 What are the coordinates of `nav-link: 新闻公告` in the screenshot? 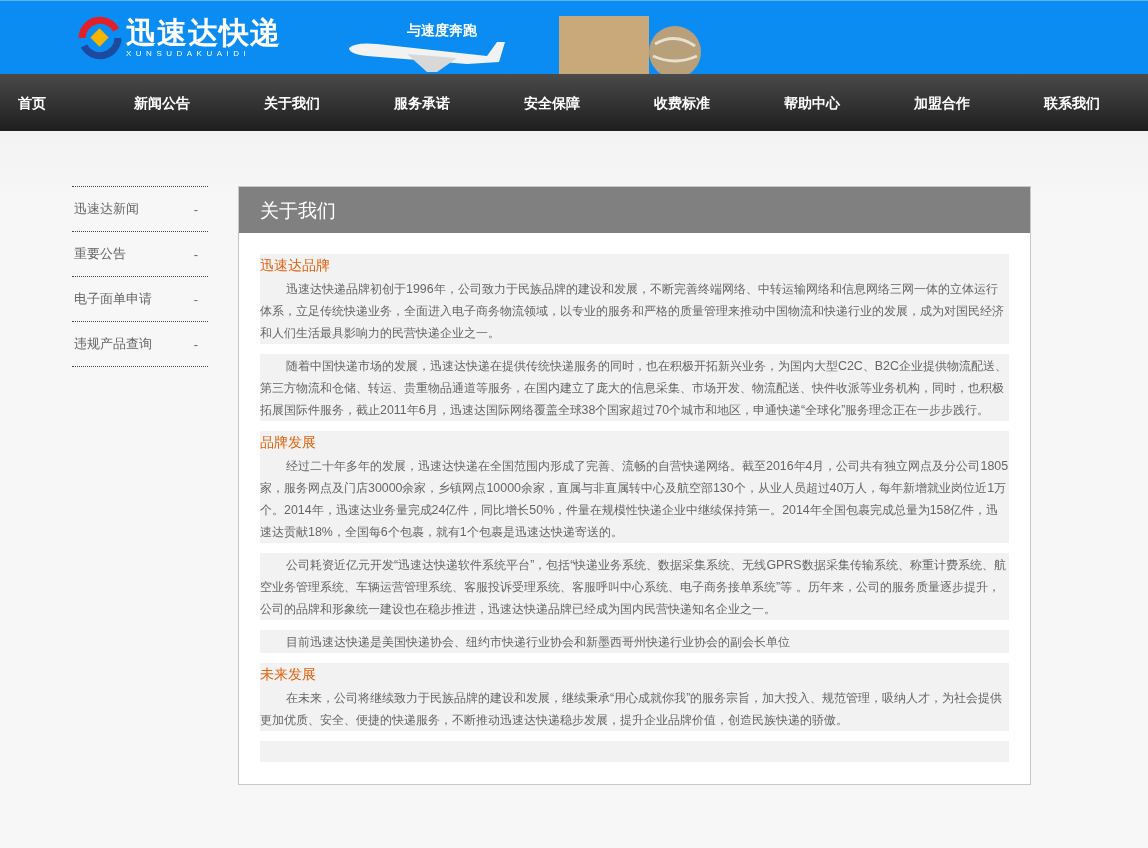 It's located at (162, 102).